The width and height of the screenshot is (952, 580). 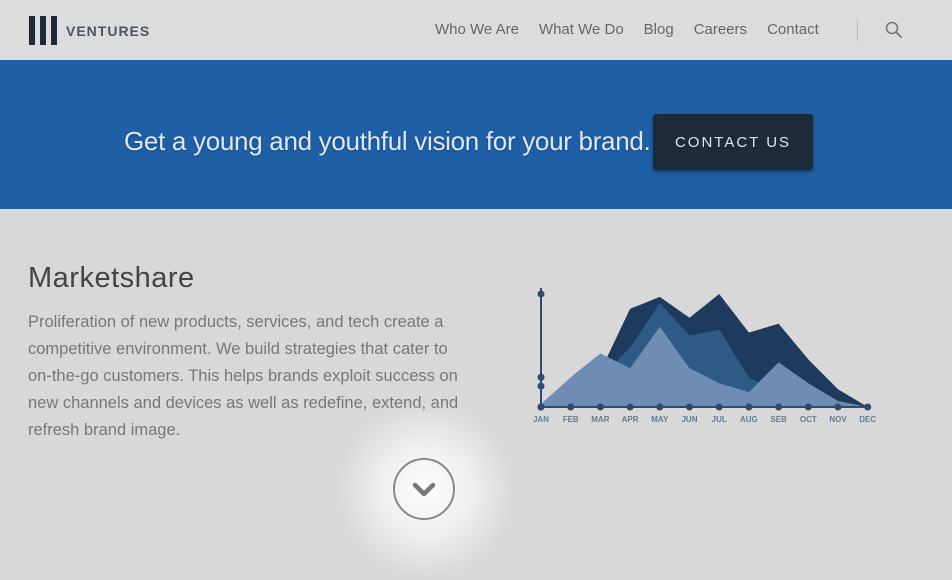 What do you see at coordinates (43, 30) in the screenshot?
I see `logo-mark` at bounding box center [43, 30].